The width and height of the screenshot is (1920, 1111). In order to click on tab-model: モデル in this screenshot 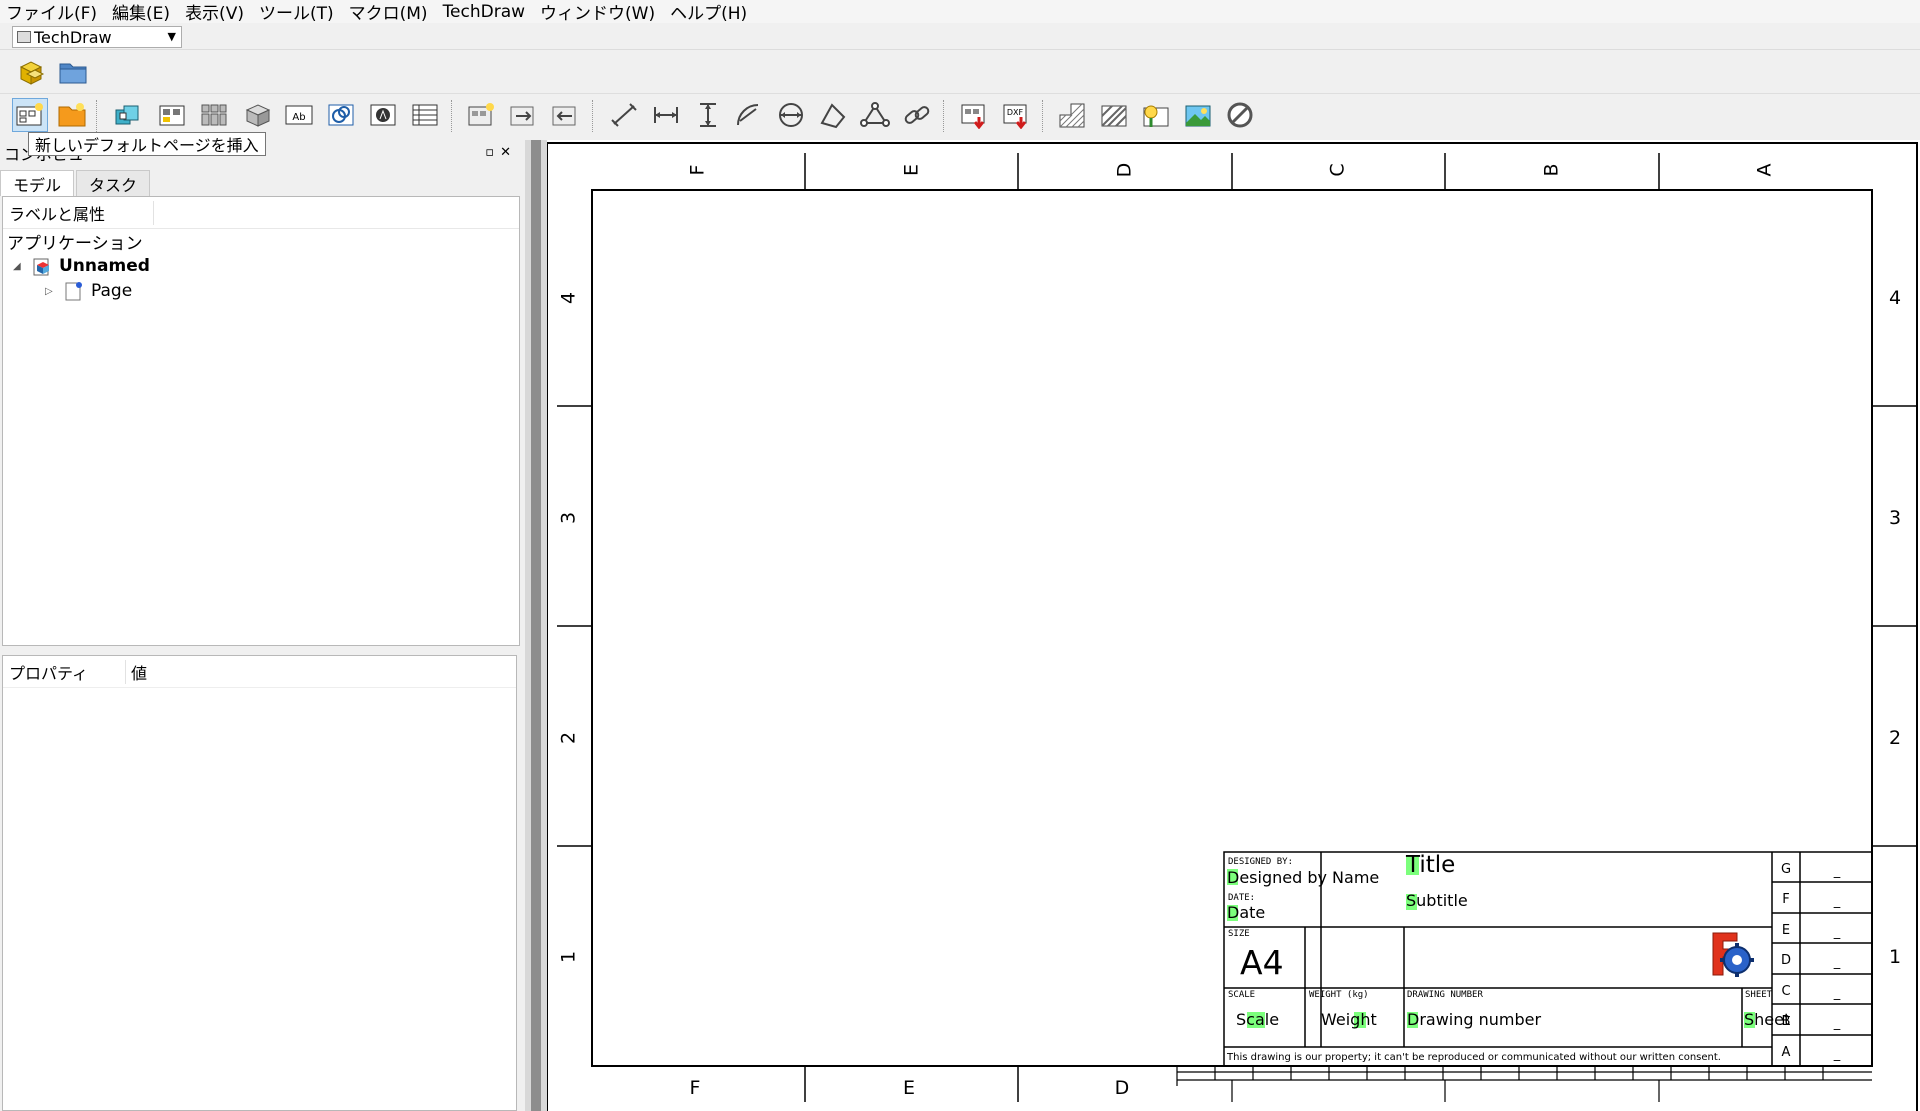, I will do `click(37, 183)`.